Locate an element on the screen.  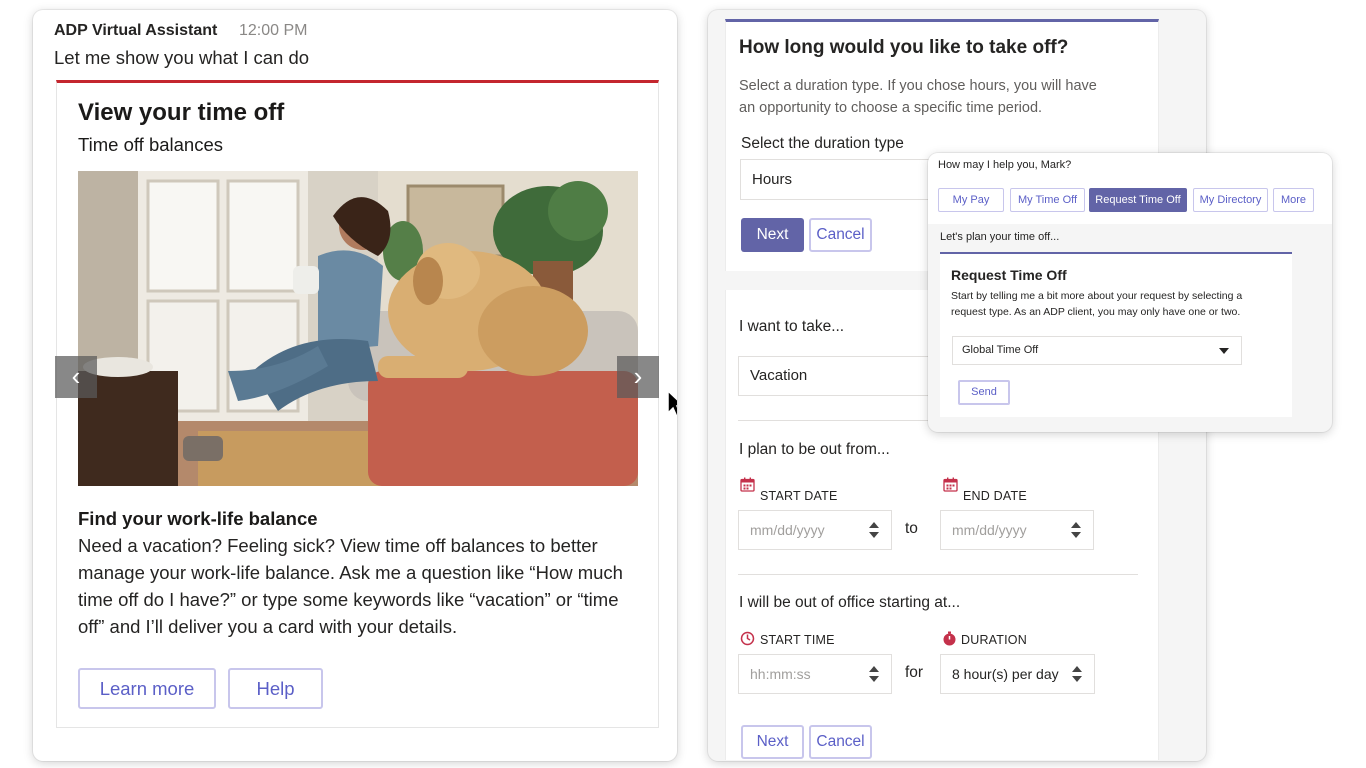
stopwatch-icon is located at coordinates (949, 638).